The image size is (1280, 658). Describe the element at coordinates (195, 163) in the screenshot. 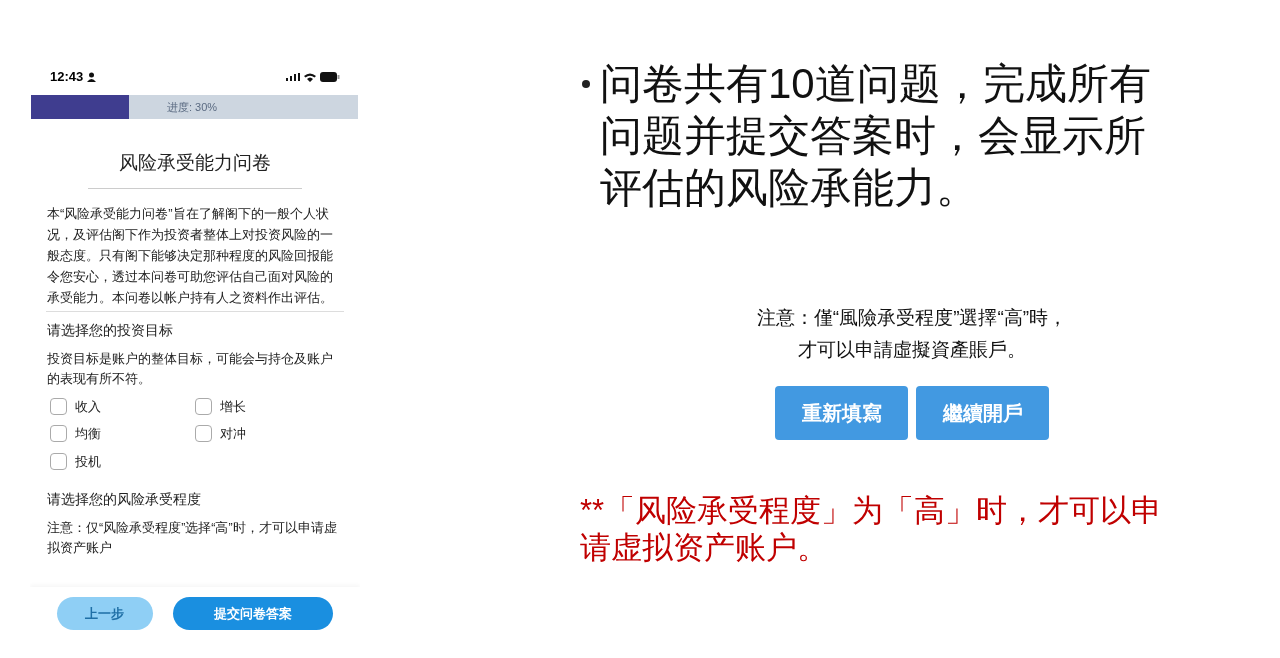

I see `questionnaire-title: 风险承受能力问卷` at that location.